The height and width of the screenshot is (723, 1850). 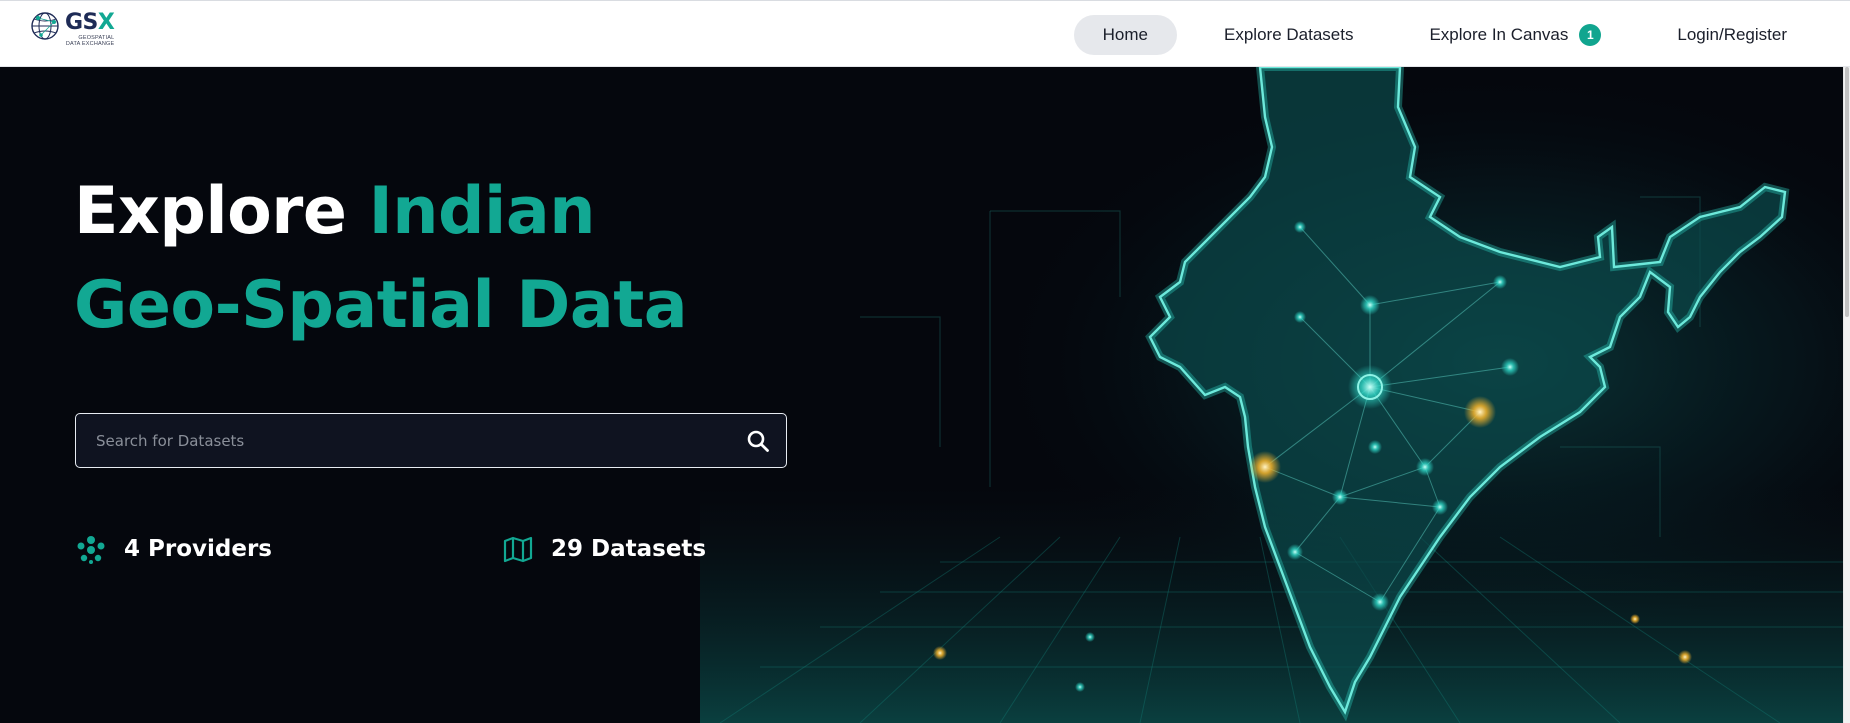 I want to click on logo-mark: GSX, so click(x=90, y=22).